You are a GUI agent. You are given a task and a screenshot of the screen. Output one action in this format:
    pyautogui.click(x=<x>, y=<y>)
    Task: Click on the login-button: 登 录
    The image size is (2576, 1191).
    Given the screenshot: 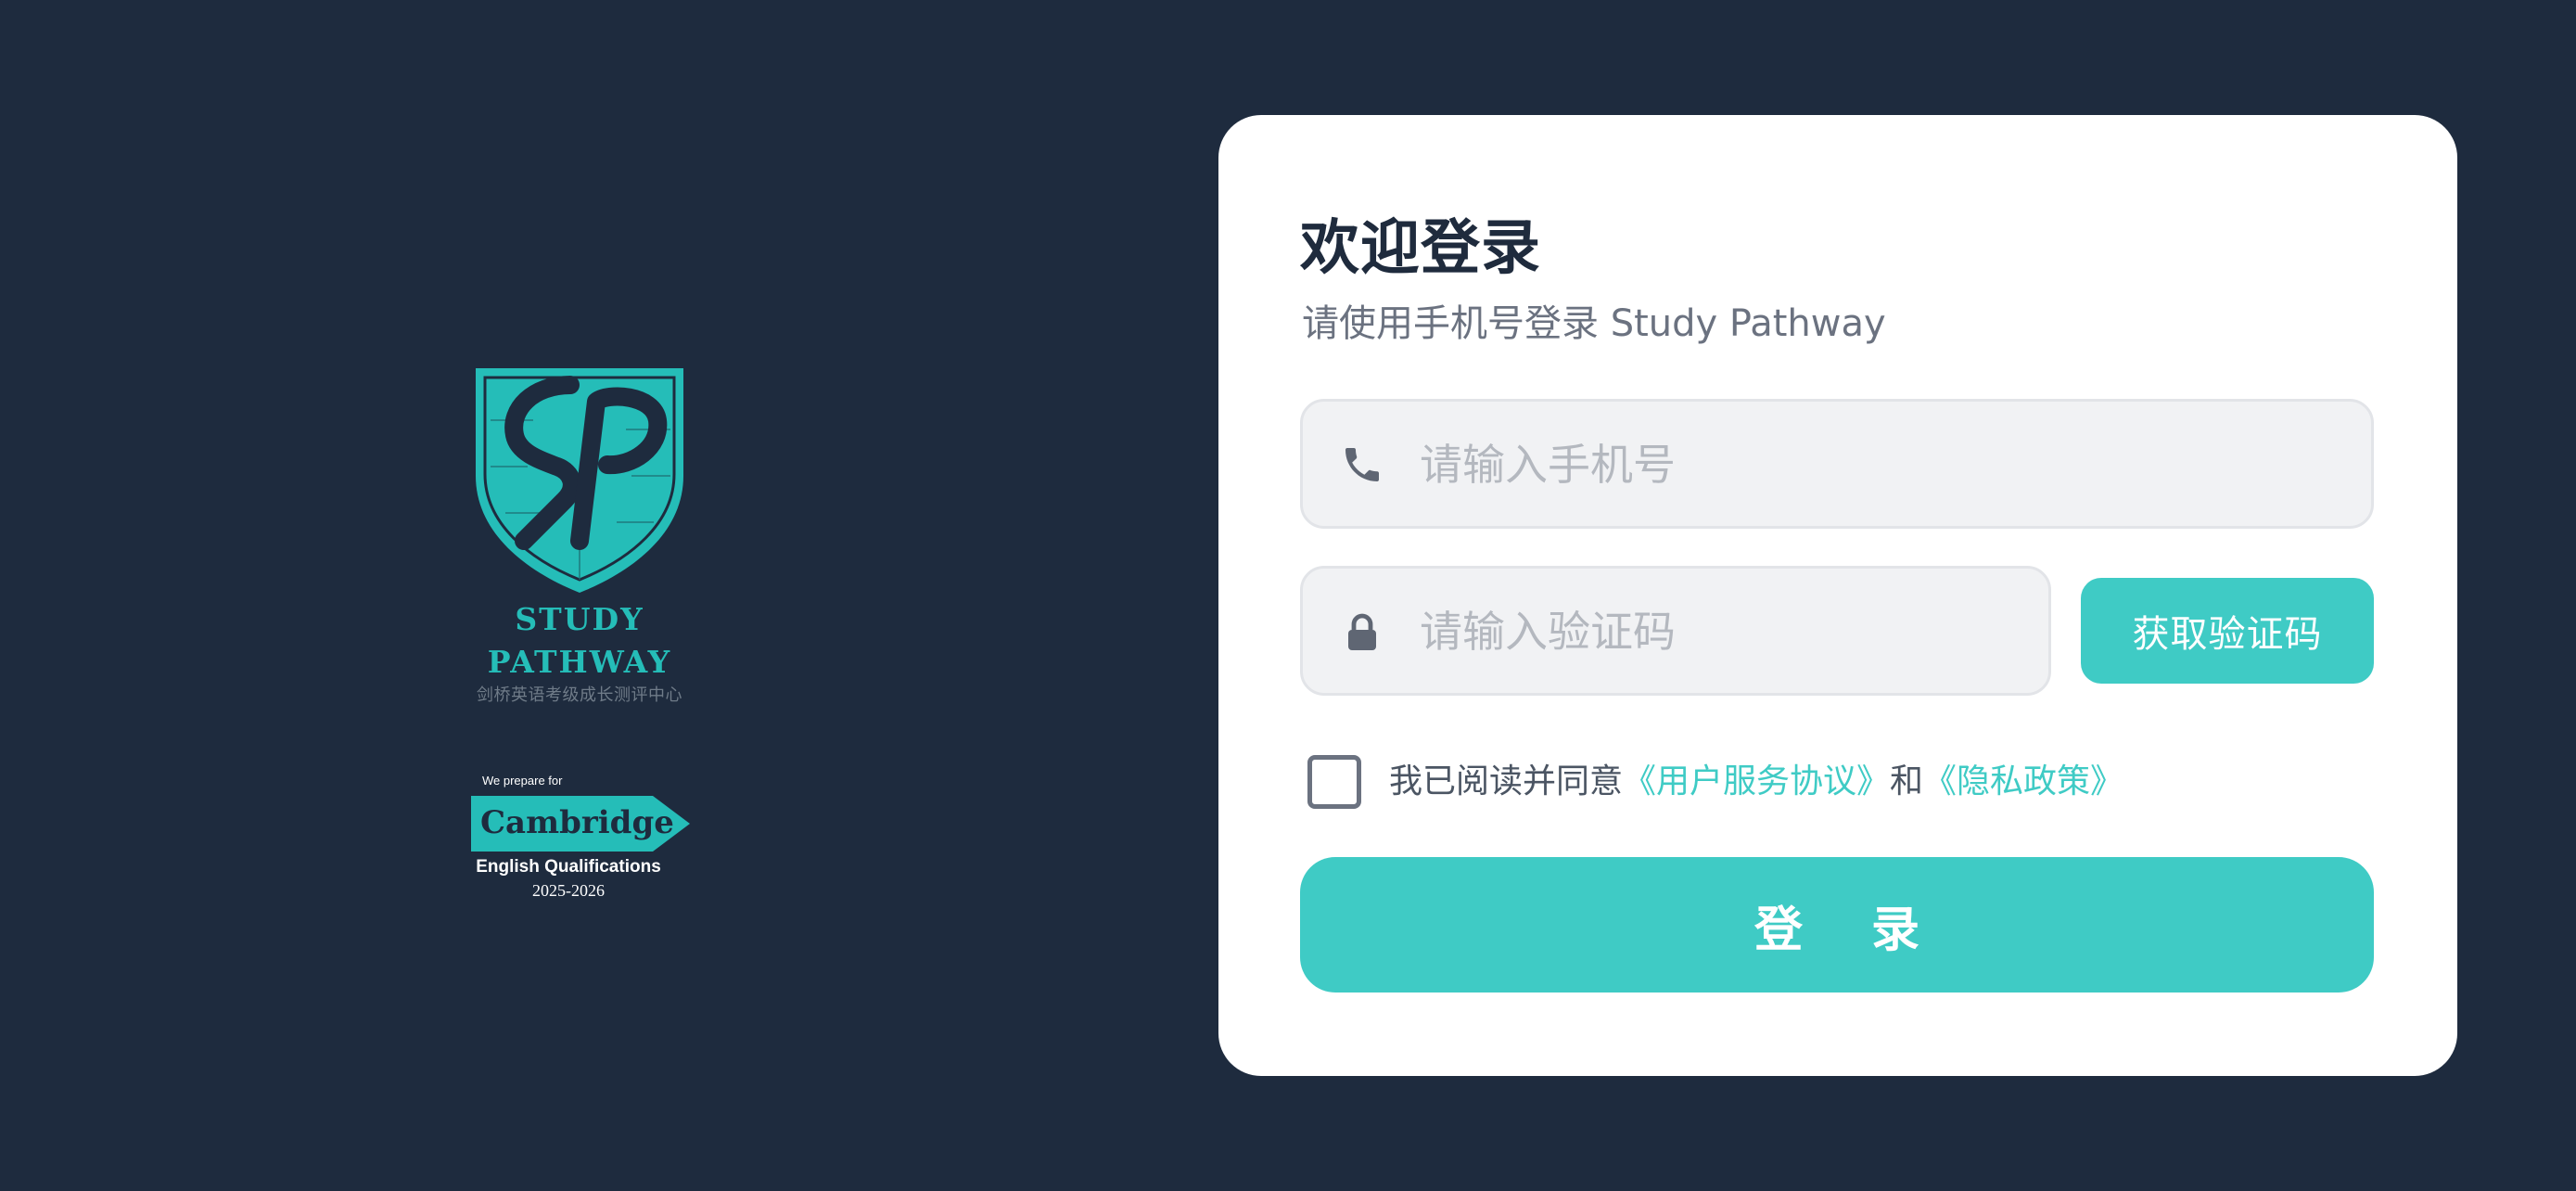 What is the action you would take?
    pyautogui.click(x=1837, y=924)
    